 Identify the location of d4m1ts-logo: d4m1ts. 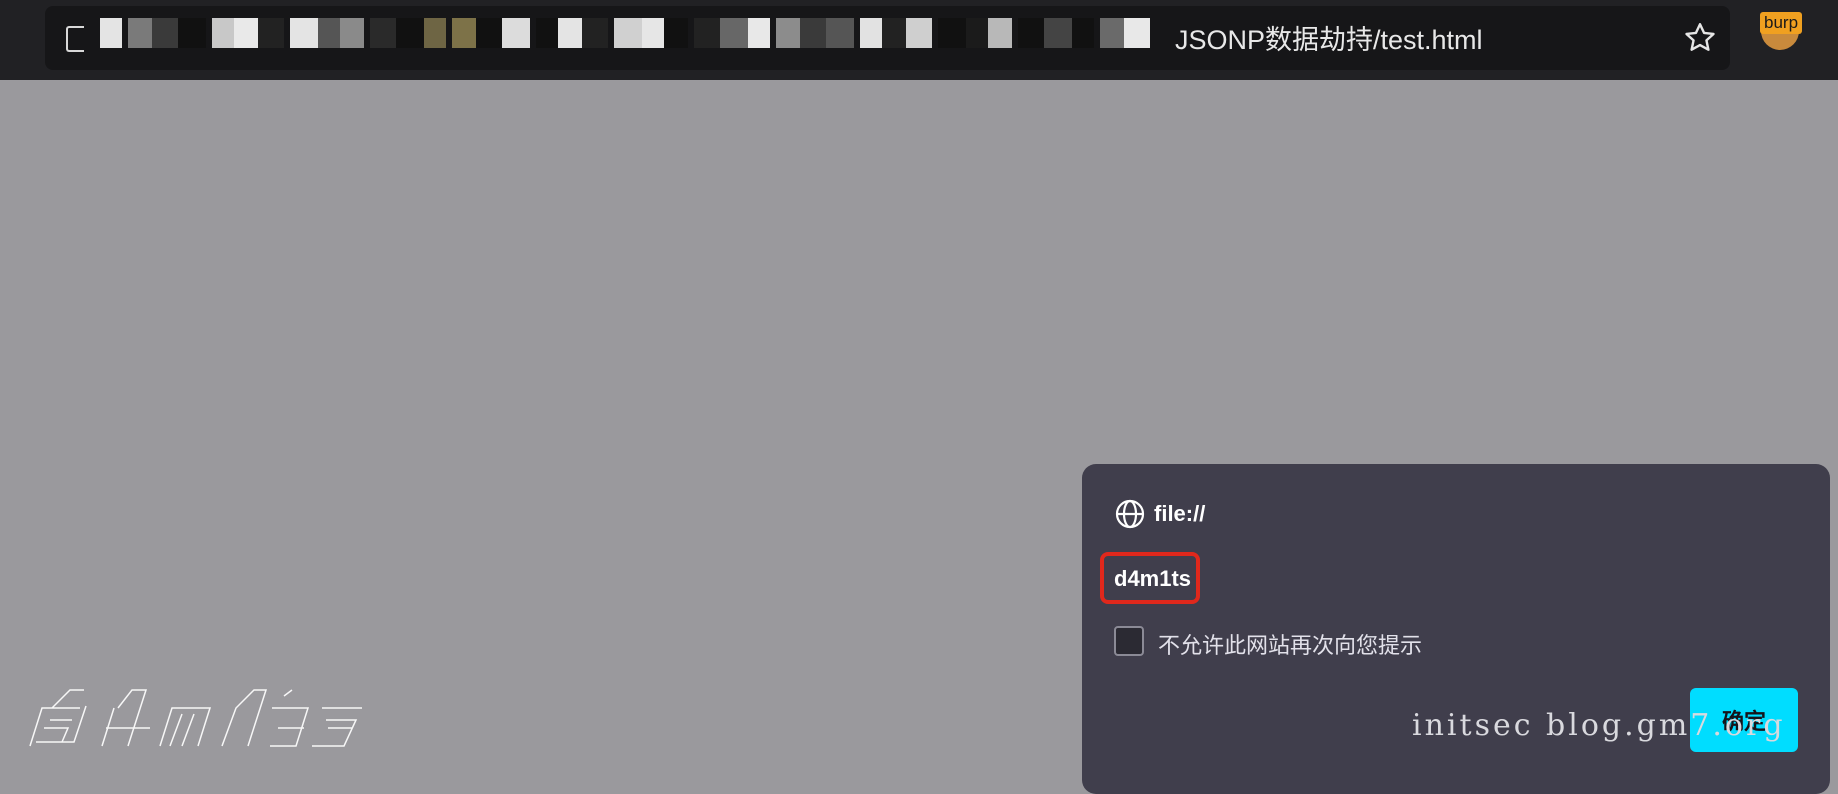
(192, 719).